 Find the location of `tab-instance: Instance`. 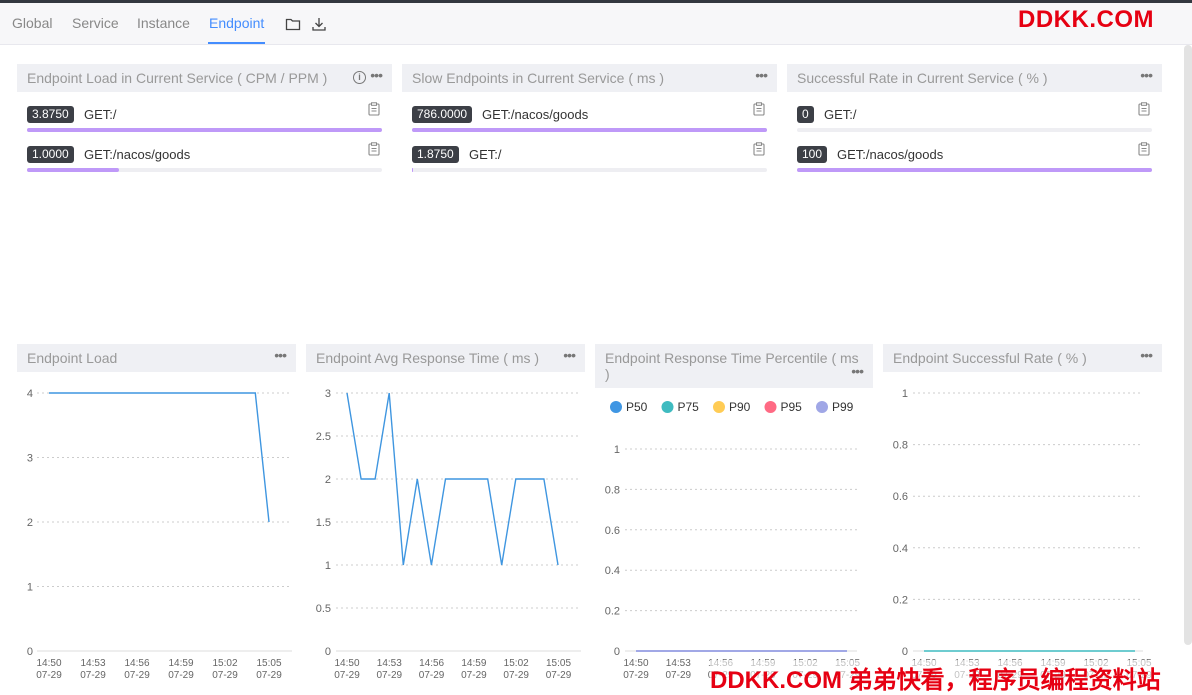

tab-instance: Instance is located at coordinates (163, 23).